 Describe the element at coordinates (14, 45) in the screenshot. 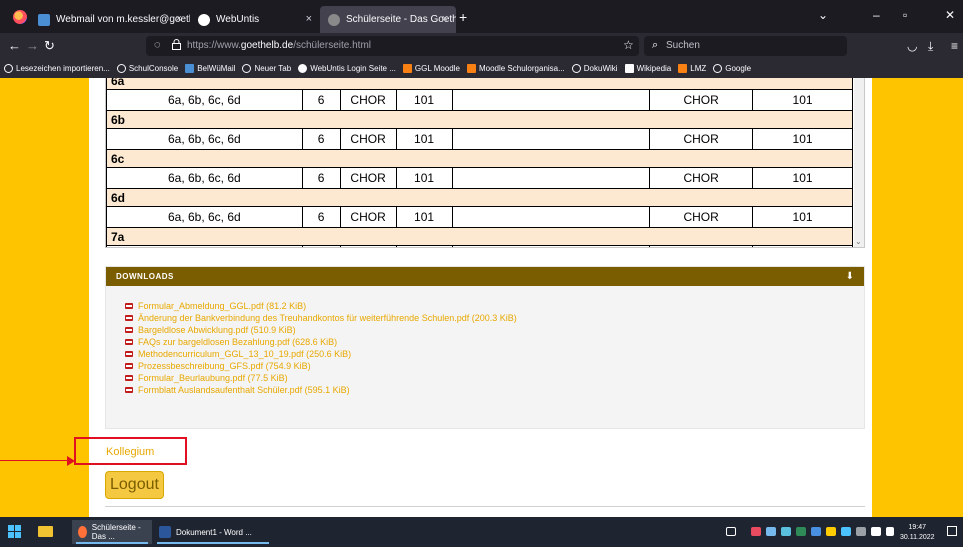

I see `back-arrow-icon: ←` at that location.